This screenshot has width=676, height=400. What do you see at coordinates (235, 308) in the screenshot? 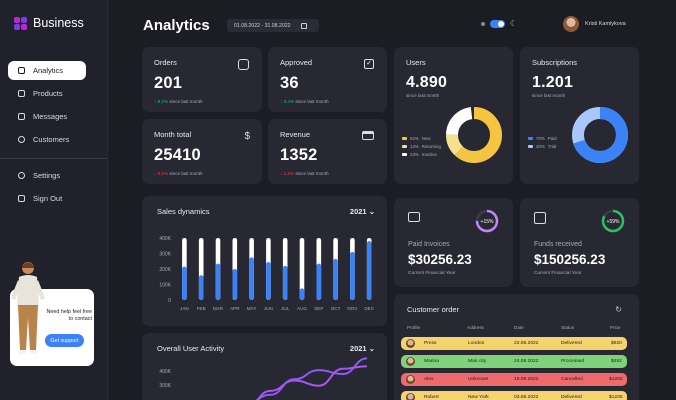
I see `x-tick-label: APR` at bounding box center [235, 308].